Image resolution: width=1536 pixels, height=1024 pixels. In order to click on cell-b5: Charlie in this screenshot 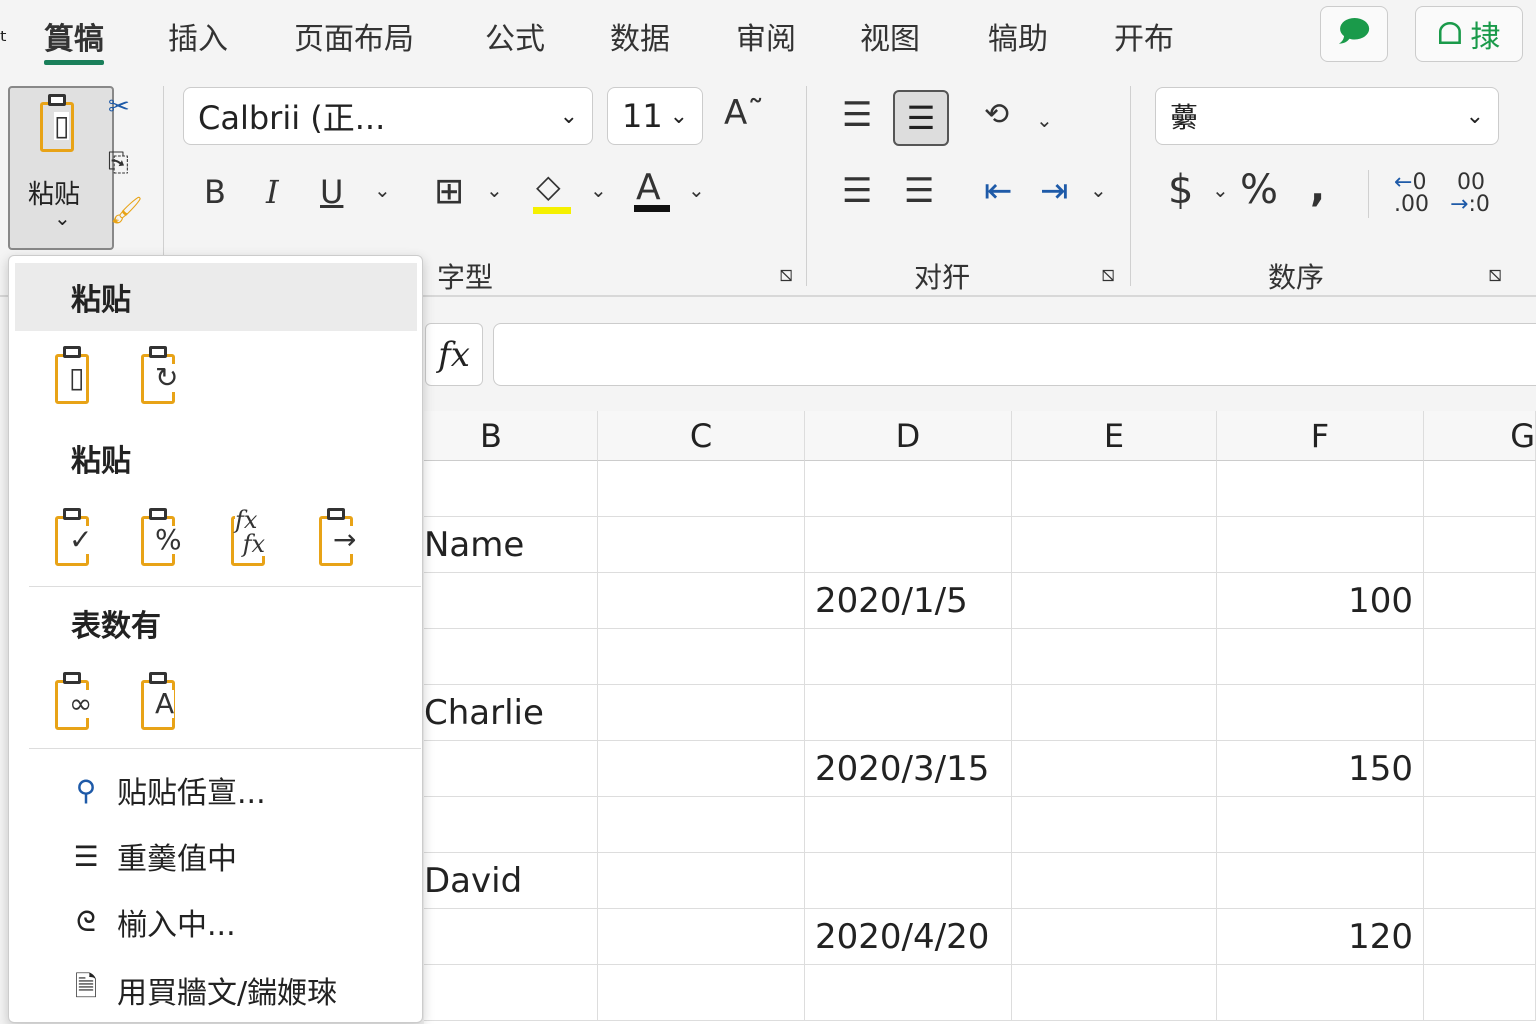, I will do `click(511, 713)`.